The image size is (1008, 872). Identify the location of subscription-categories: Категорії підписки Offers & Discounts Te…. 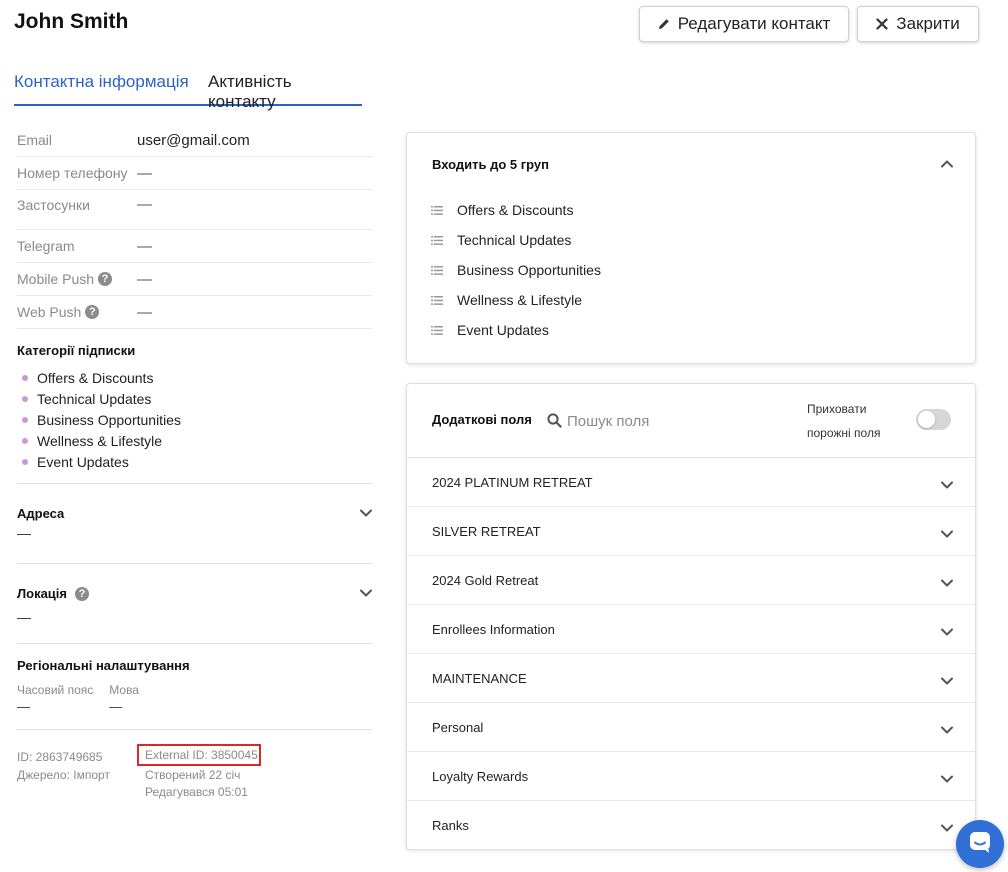
(194, 406).